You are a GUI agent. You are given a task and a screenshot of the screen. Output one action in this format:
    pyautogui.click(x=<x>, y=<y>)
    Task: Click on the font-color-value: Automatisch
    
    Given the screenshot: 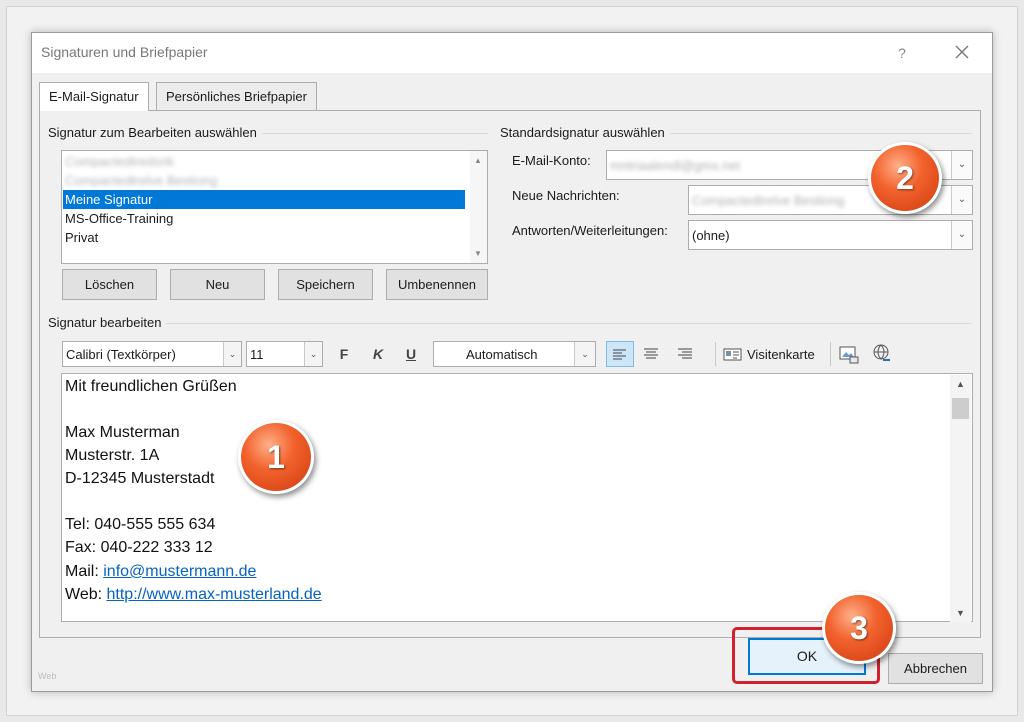 What is the action you would take?
    pyautogui.click(x=502, y=354)
    